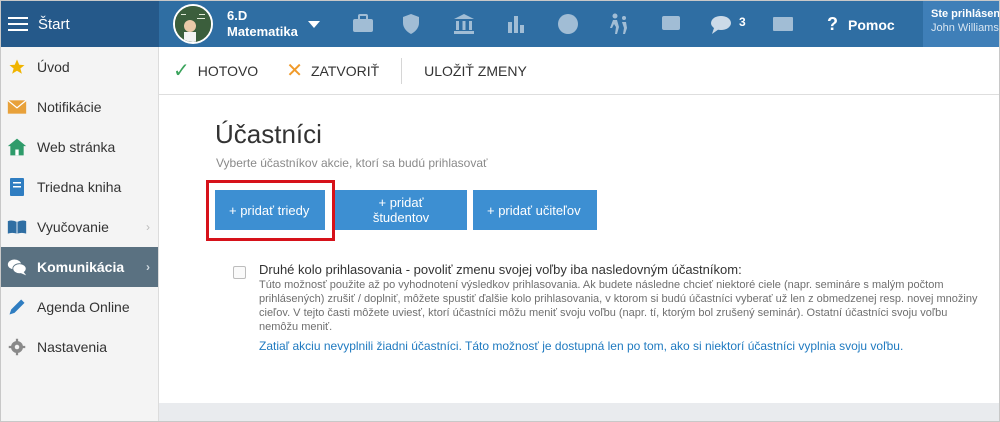  Describe the element at coordinates (832, 24) in the screenshot. I see `question-mark-icon: ?` at that location.